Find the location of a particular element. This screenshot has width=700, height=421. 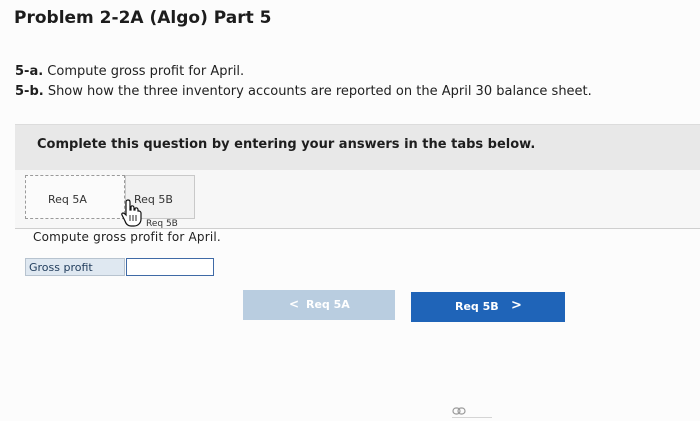

gross-profit-label: Gross profit is located at coordinates (61, 267).